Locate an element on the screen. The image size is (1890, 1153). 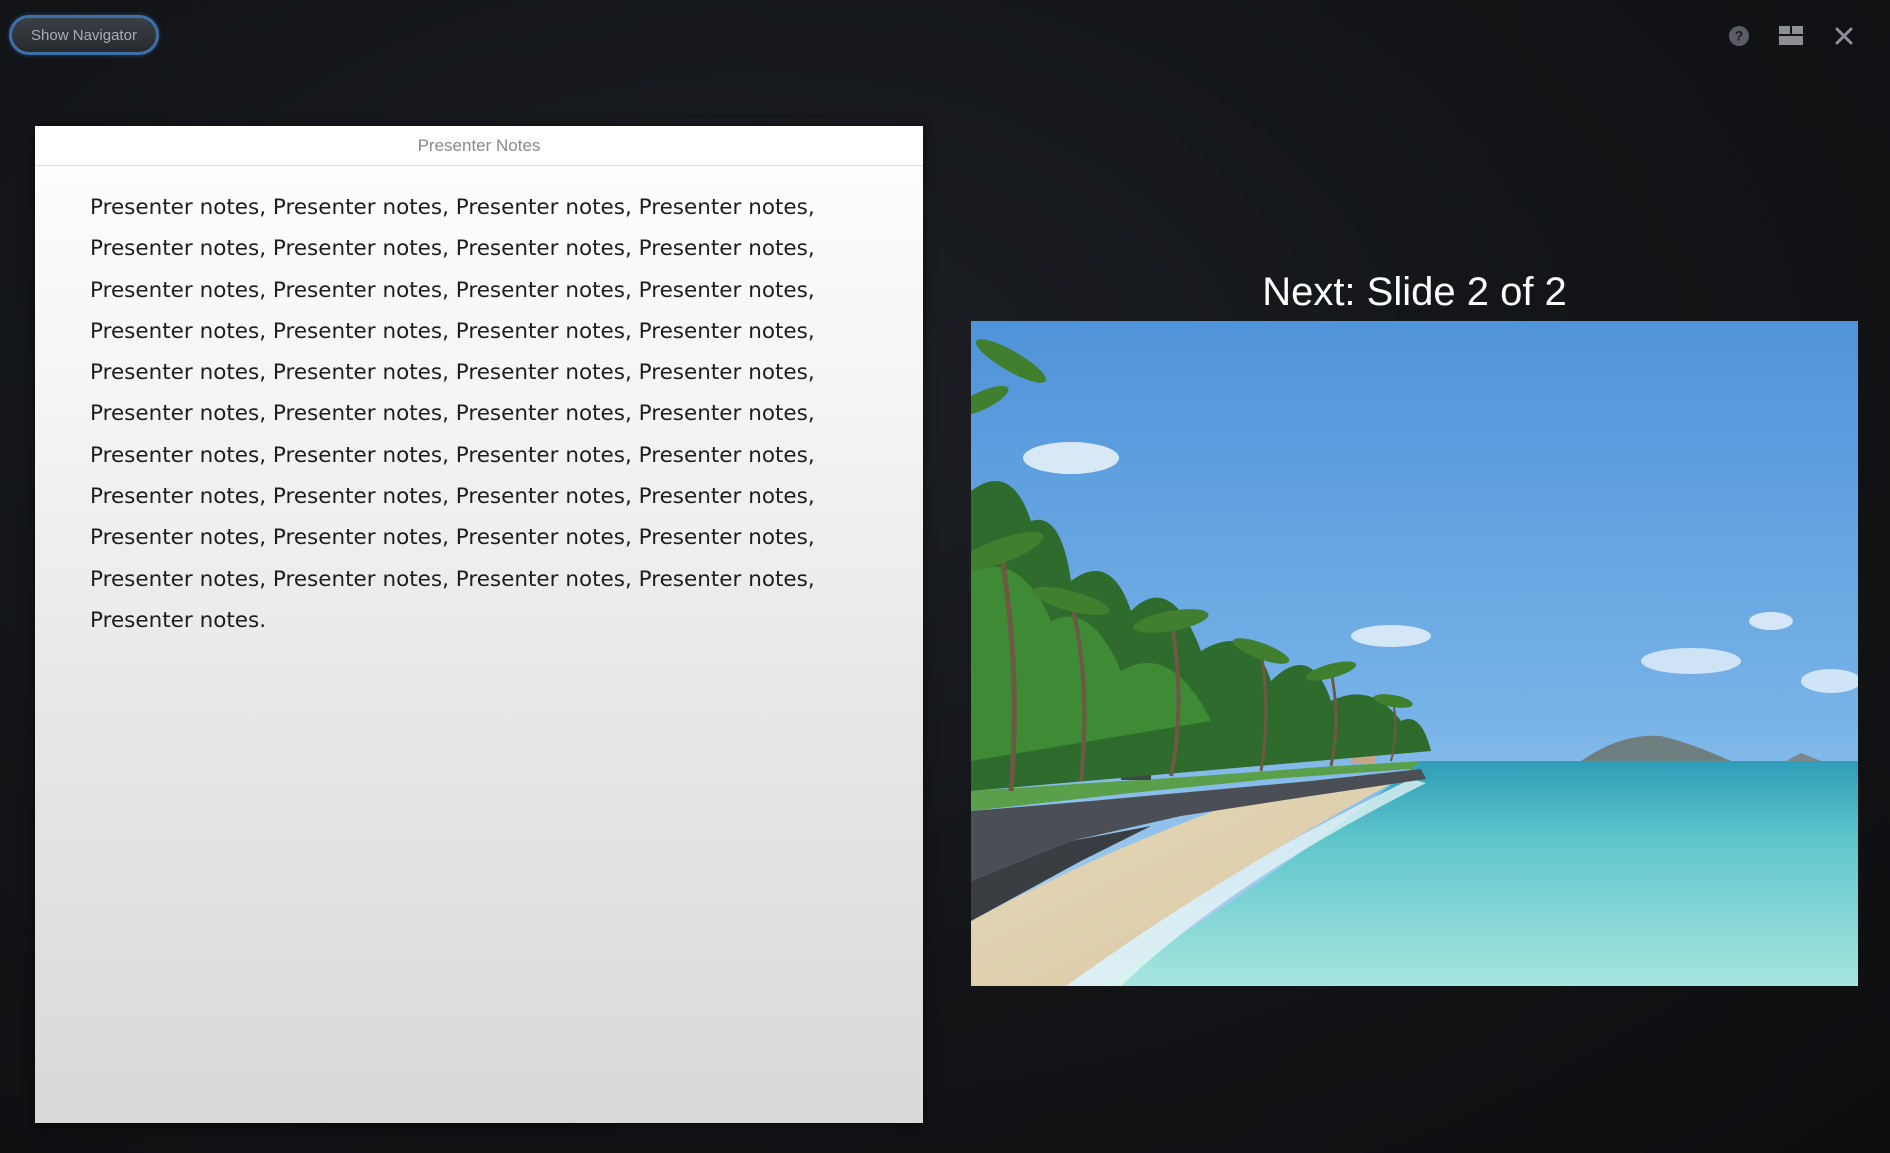
presenter-notes-header: Presenter Notes is located at coordinates (479, 146).